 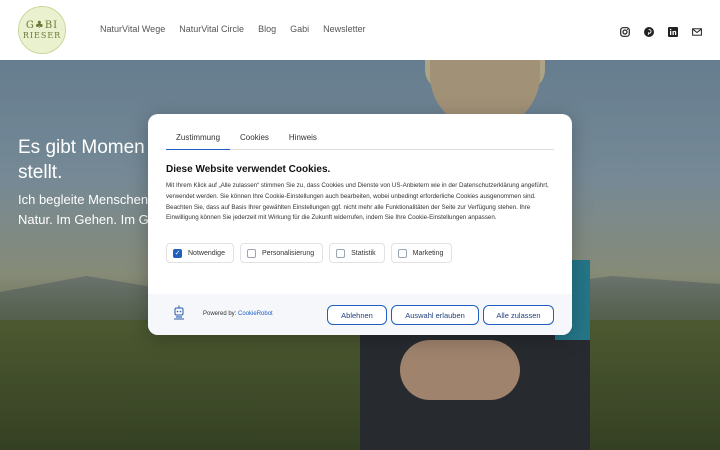 I want to click on cookierobot-logo-icon, so click(x=179, y=313).